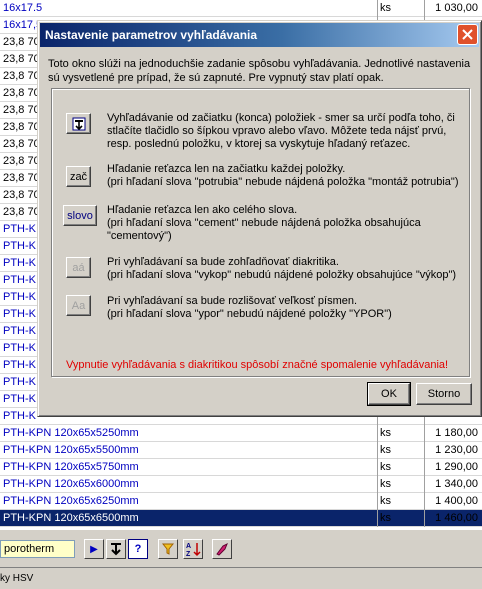 This screenshot has width=482, height=589. I want to click on close-button, so click(467, 34).